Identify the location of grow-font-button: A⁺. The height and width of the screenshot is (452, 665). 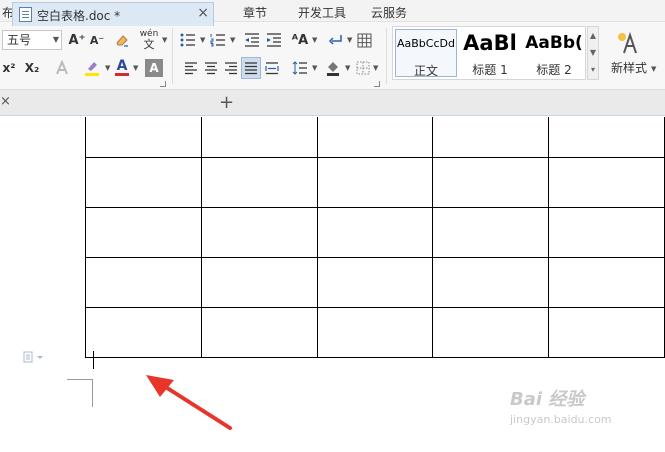
(77, 40).